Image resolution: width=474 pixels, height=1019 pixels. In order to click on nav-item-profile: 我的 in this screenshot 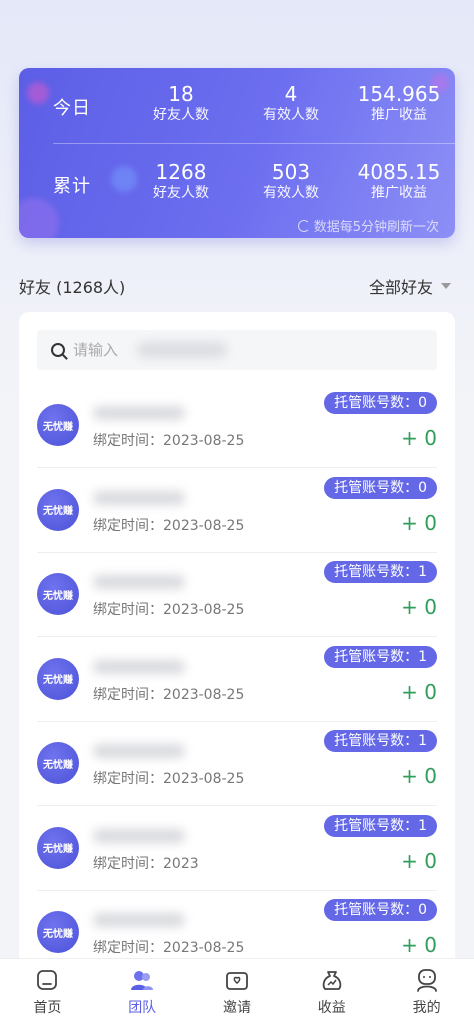, I will do `click(426, 989)`.